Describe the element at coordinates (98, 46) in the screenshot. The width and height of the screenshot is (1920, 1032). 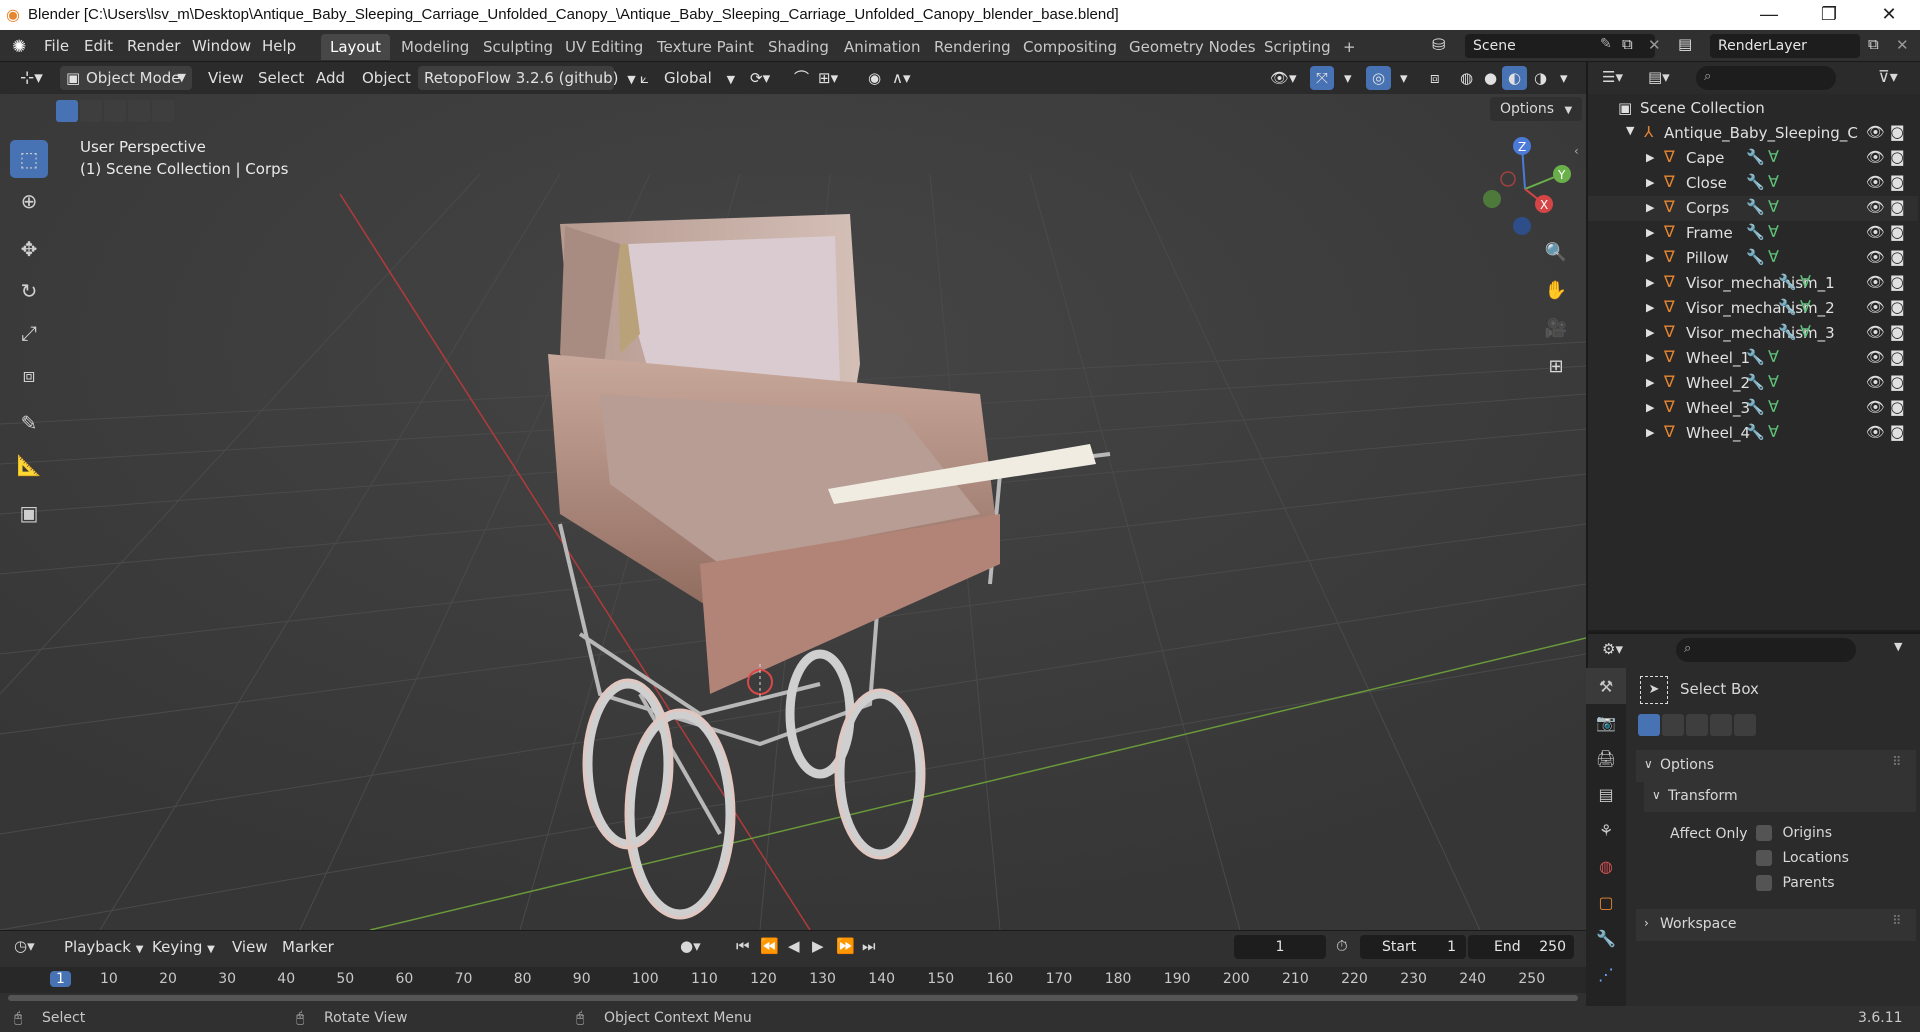
I see `menu-edit: Edit` at that location.